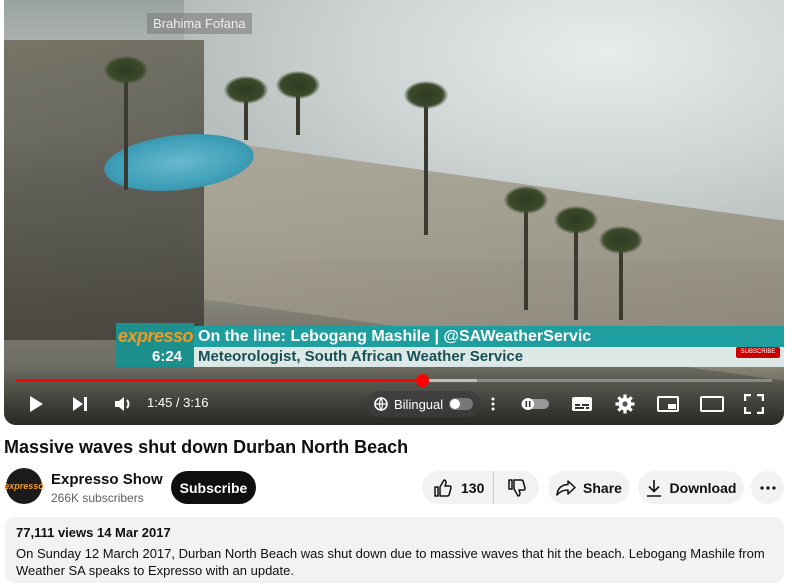 The image size is (786, 583). I want to click on channel-avatar-text: expresso, so click(24, 486).